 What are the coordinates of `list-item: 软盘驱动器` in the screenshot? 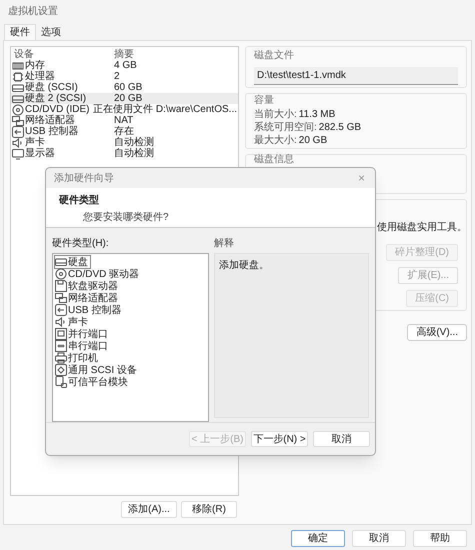 It's located at (87, 286).